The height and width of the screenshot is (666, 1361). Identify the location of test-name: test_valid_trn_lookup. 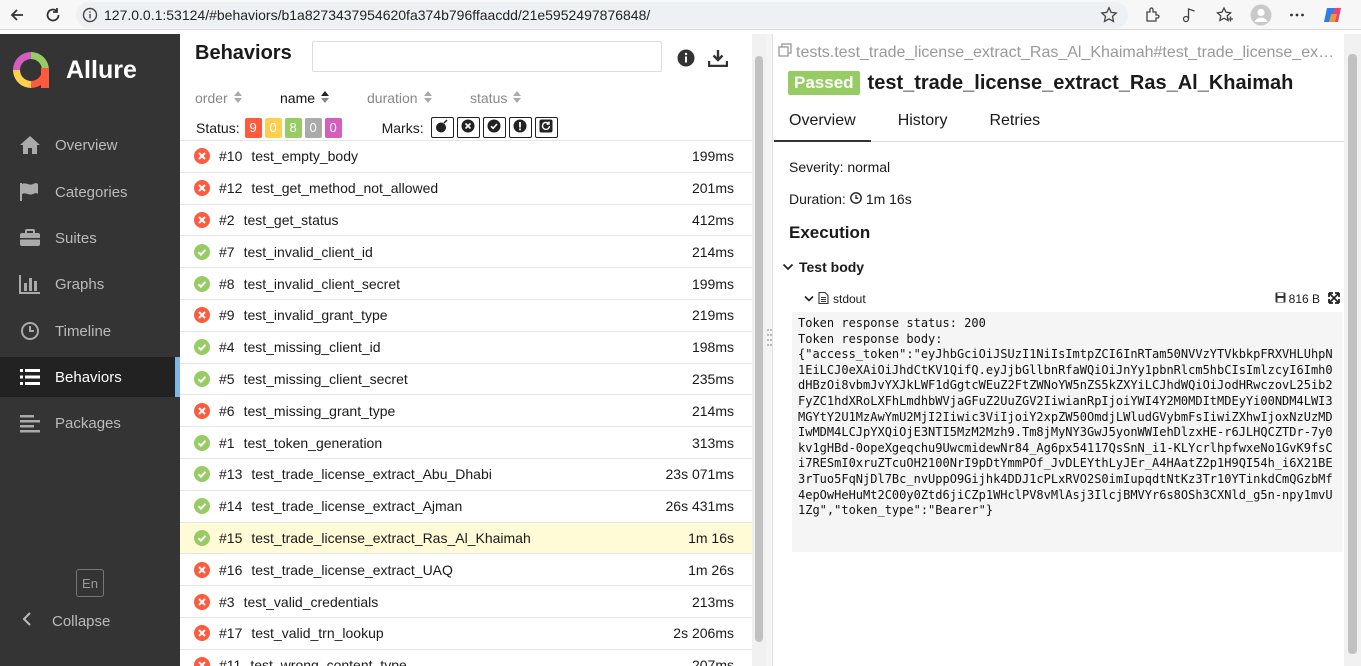
(317, 633).